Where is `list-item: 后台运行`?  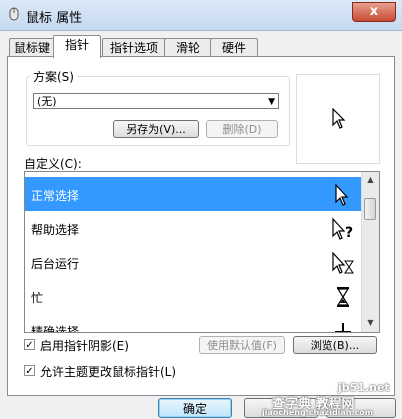 list-item: 后台运行 is located at coordinates (193, 262).